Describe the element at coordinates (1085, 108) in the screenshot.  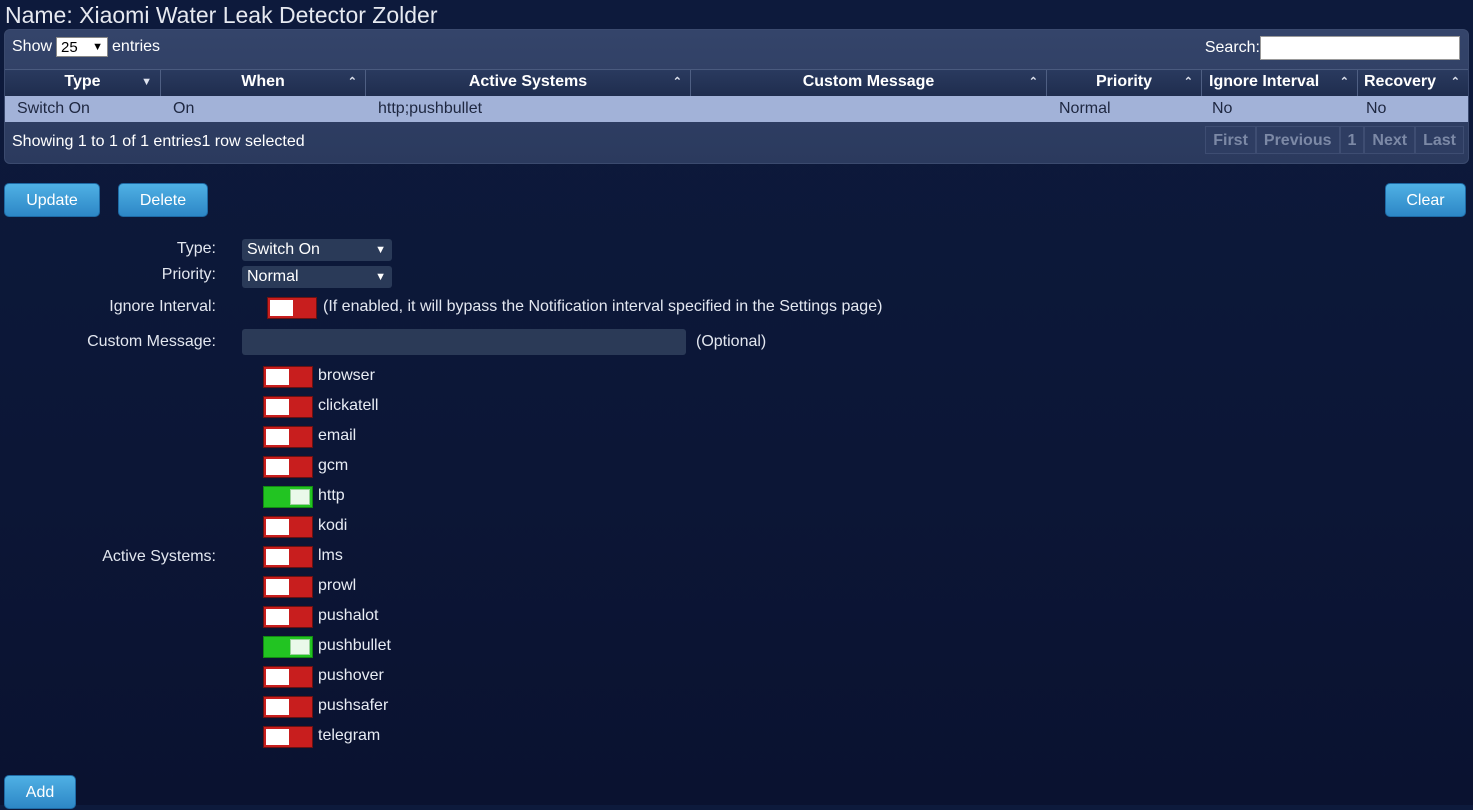
I see `cell-priority: Normal` at that location.